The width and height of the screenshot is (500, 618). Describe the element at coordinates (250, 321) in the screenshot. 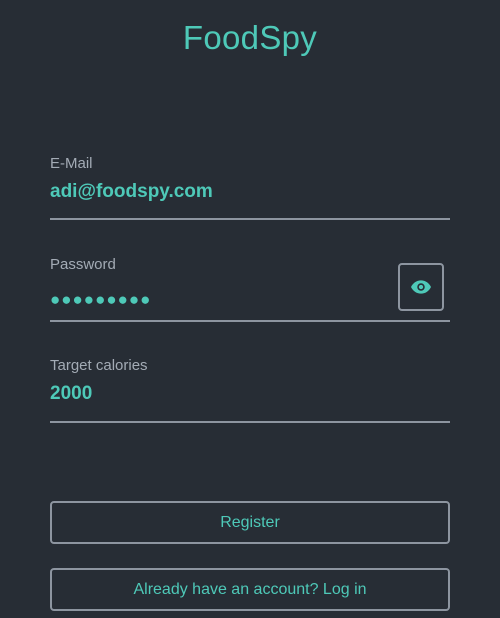

I see `password-underline` at that location.